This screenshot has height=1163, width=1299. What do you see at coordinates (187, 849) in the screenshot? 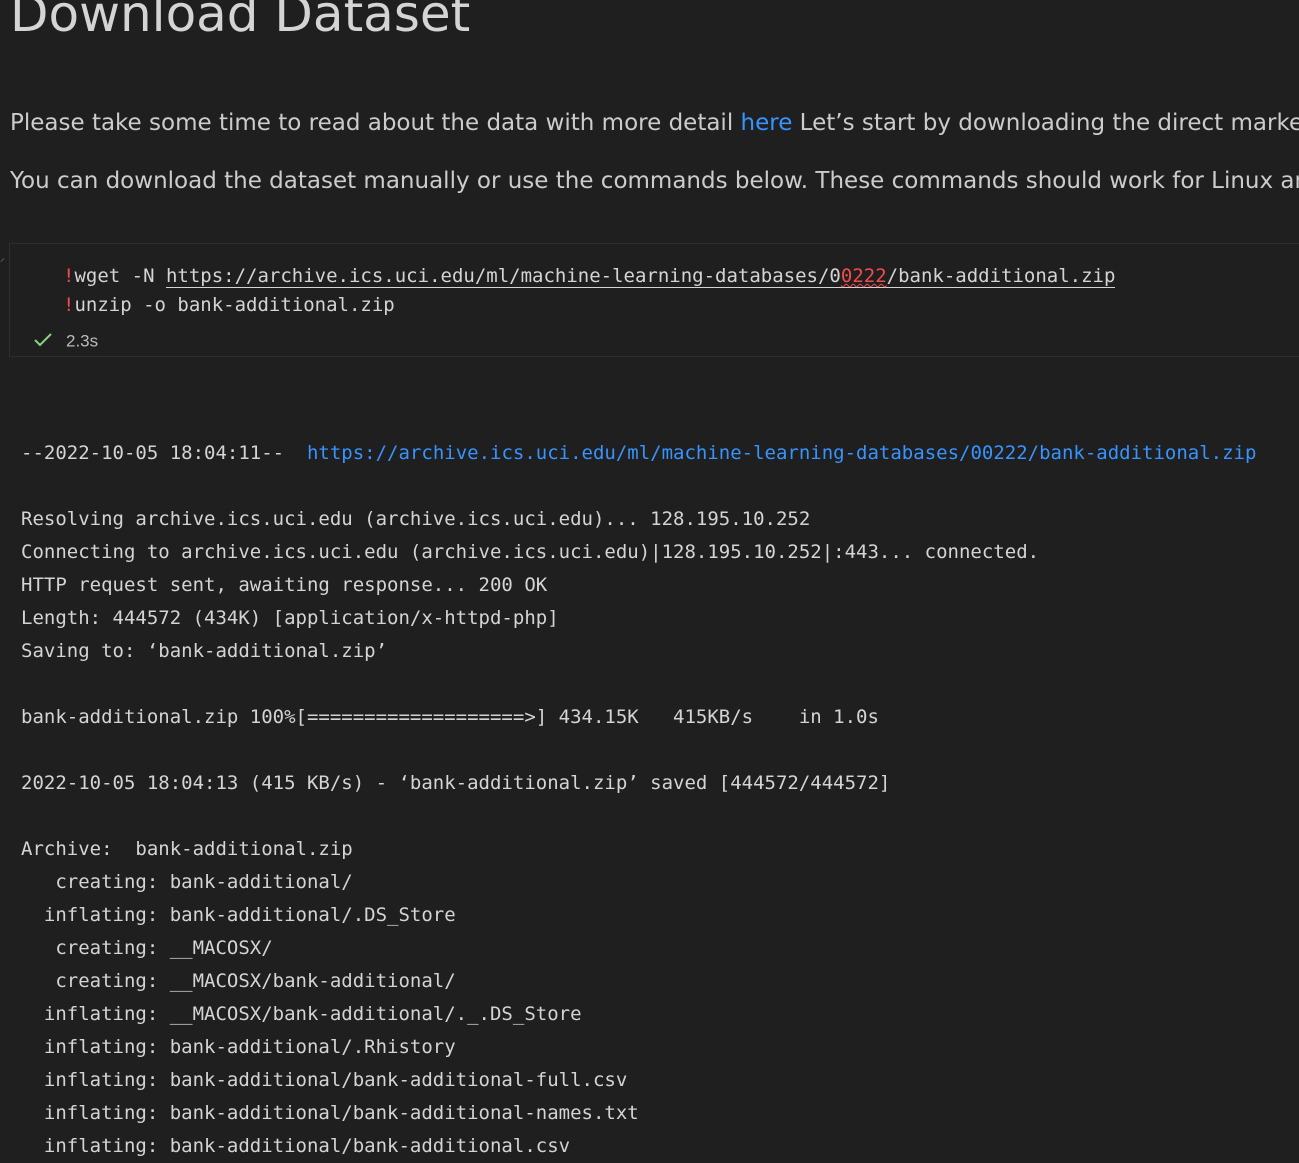
I see `output-line: Archive: bank-additional.zip` at bounding box center [187, 849].